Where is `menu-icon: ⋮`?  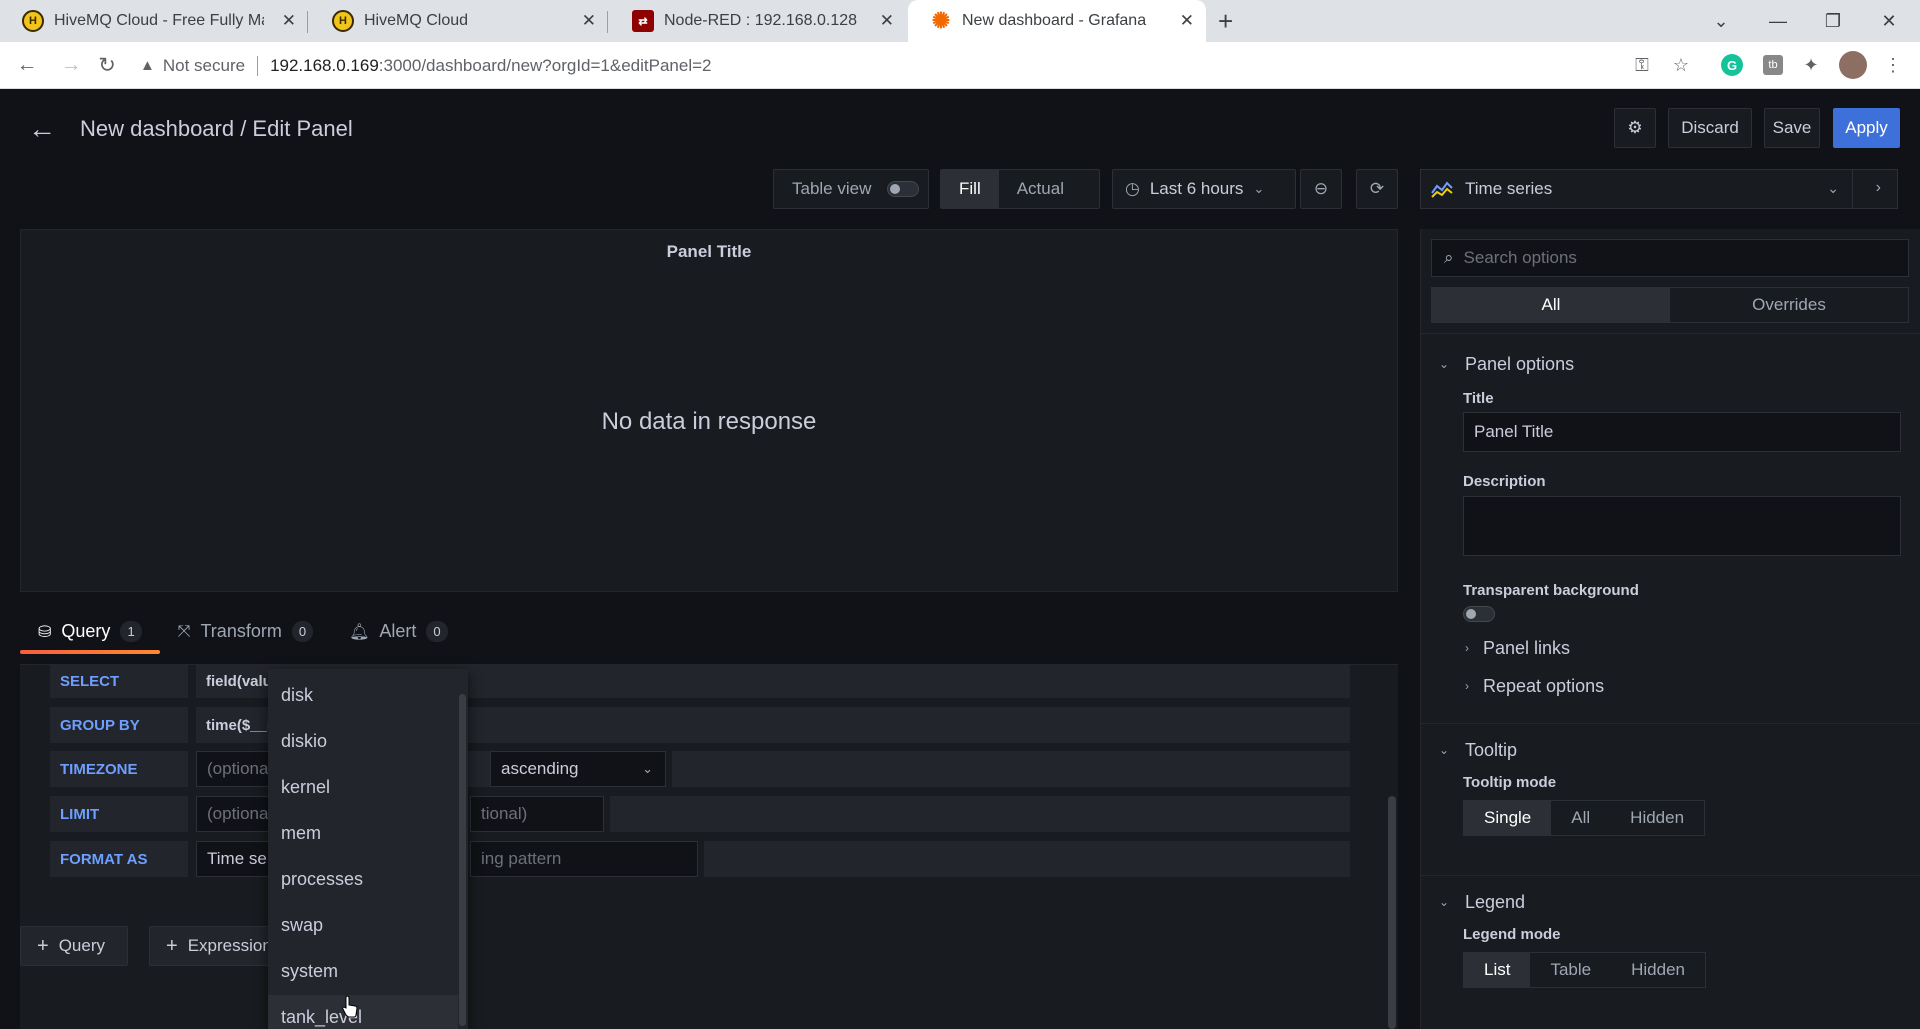
menu-icon: ⋮ is located at coordinates (1893, 65).